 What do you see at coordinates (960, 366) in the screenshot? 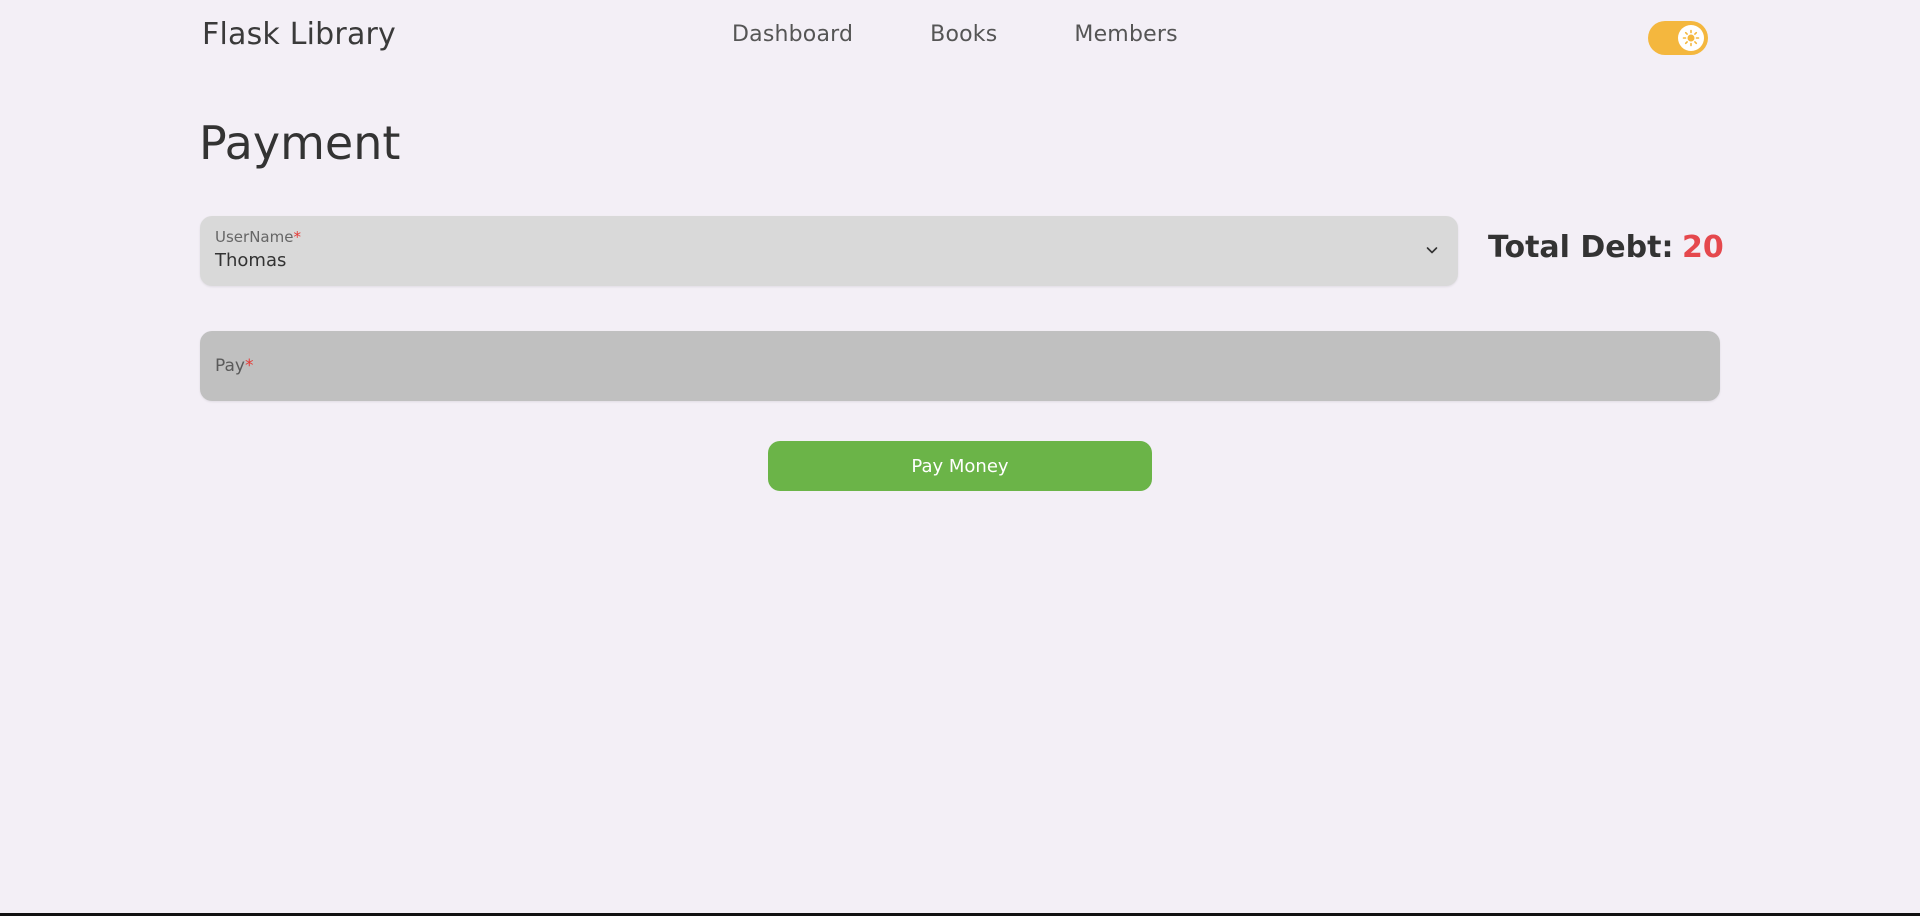
I see `pay-input: Pay*` at bounding box center [960, 366].